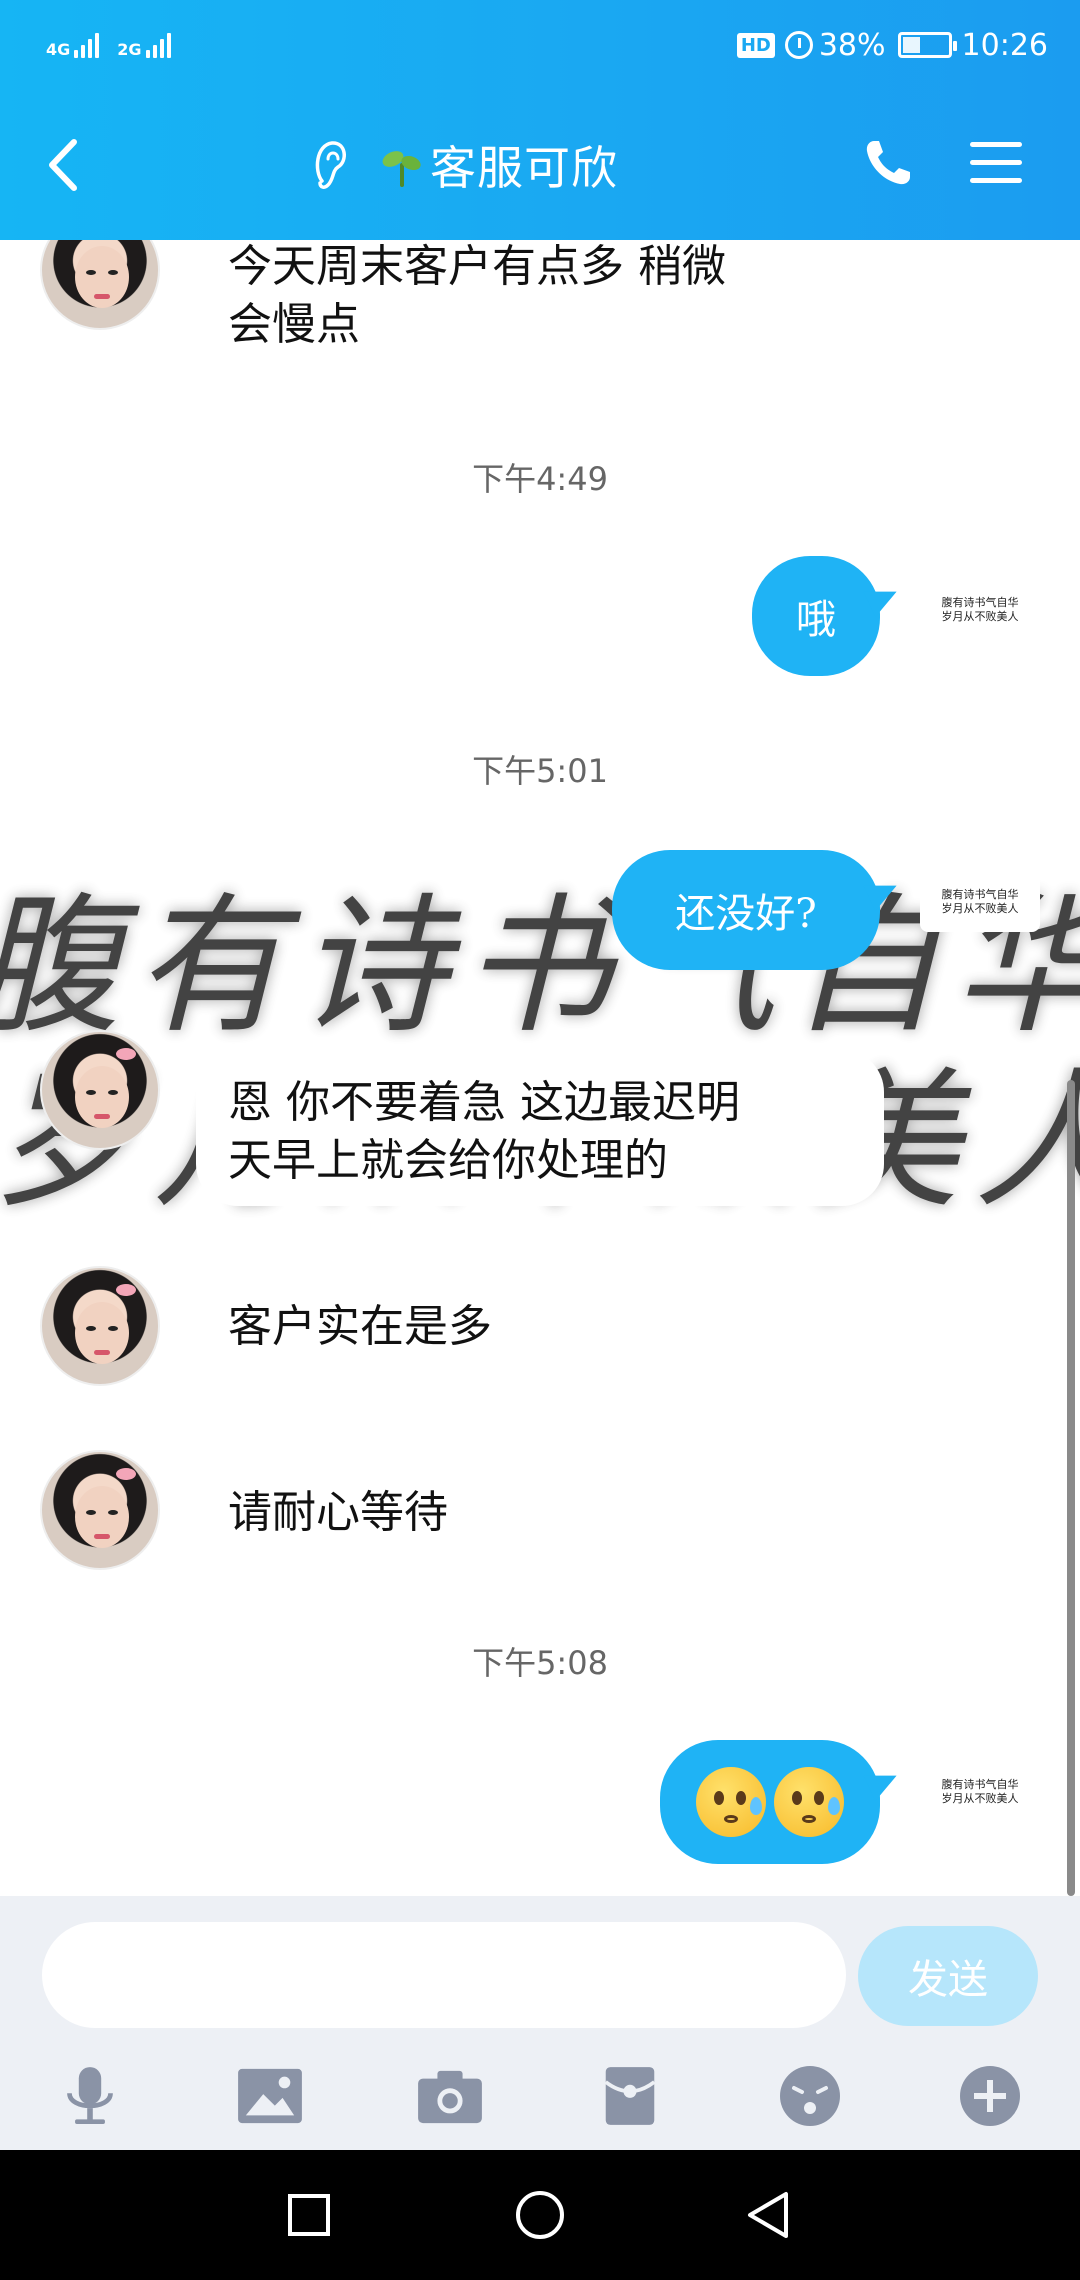  What do you see at coordinates (484, 1102) in the screenshot?
I see `message-text-line: 恩 你不要着急 这边最迟明` at bounding box center [484, 1102].